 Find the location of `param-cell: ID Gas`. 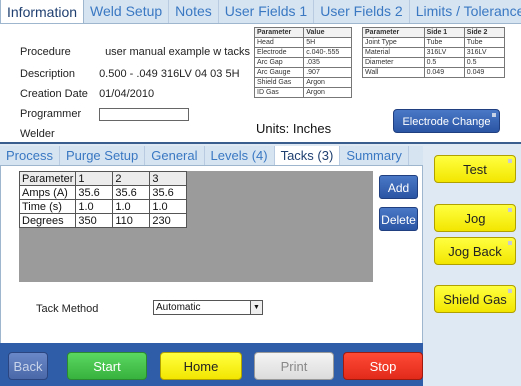

param-cell: ID Gas is located at coordinates (279, 92).